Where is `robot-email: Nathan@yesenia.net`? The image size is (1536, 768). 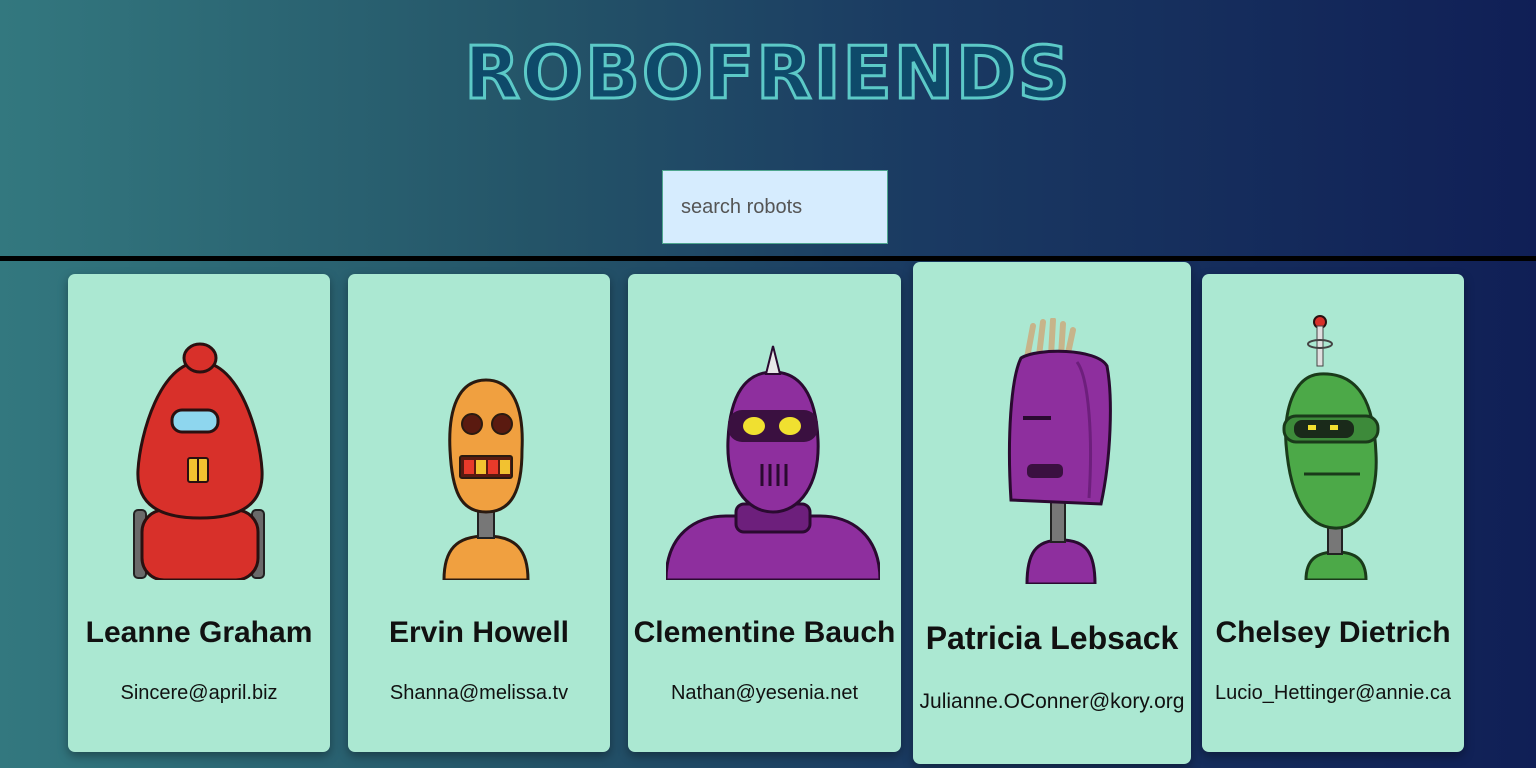
robot-email: Nathan@yesenia.net is located at coordinates (764, 693).